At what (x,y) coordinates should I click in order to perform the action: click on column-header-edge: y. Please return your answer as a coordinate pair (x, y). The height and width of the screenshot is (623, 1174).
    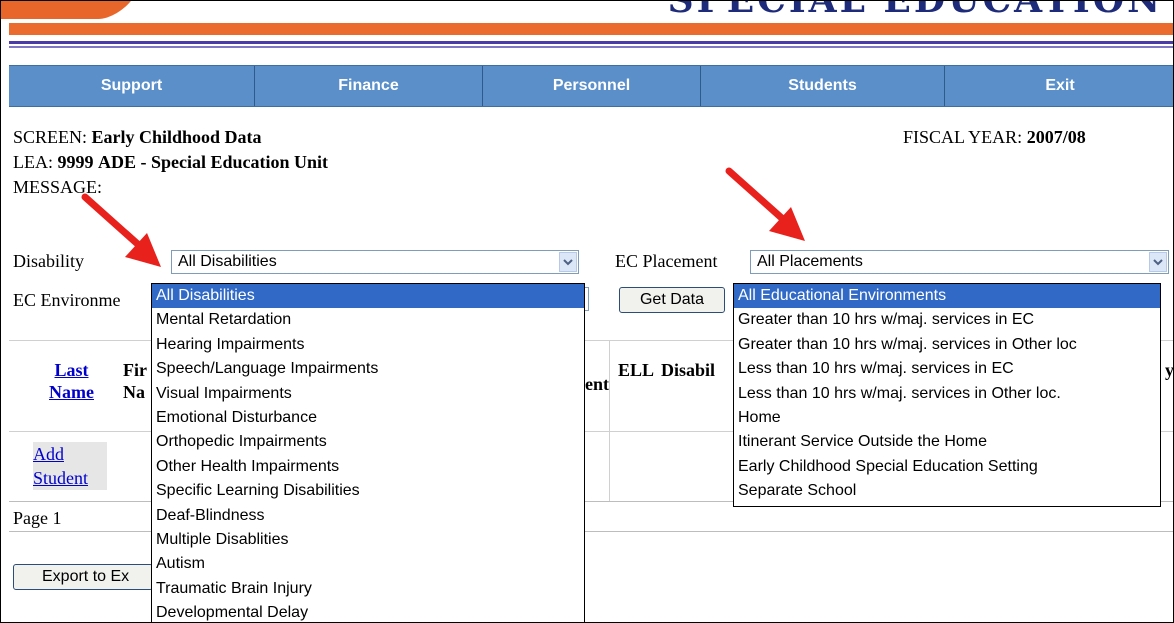
    Looking at the image, I should click on (1169, 370).